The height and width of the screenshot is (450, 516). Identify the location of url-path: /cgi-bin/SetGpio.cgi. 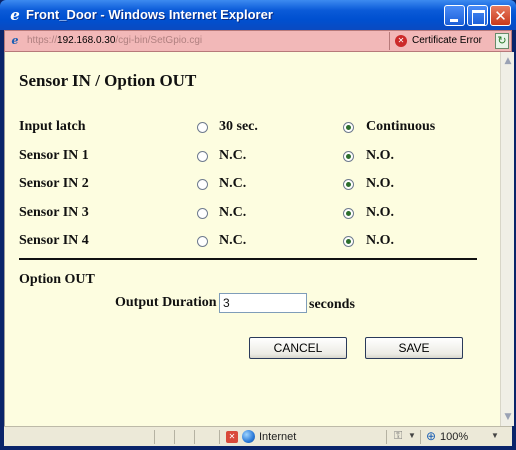
(159, 40).